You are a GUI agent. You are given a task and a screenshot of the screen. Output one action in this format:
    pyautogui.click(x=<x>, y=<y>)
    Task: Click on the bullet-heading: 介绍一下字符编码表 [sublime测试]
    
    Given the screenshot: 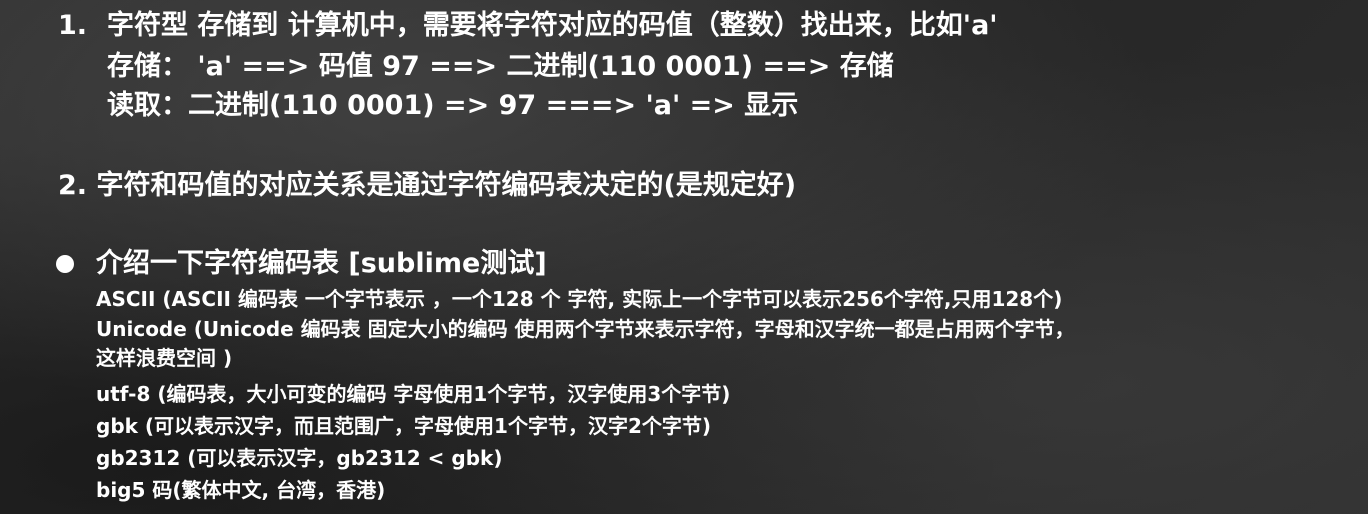 What is the action you would take?
    pyautogui.click(x=321, y=263)
    